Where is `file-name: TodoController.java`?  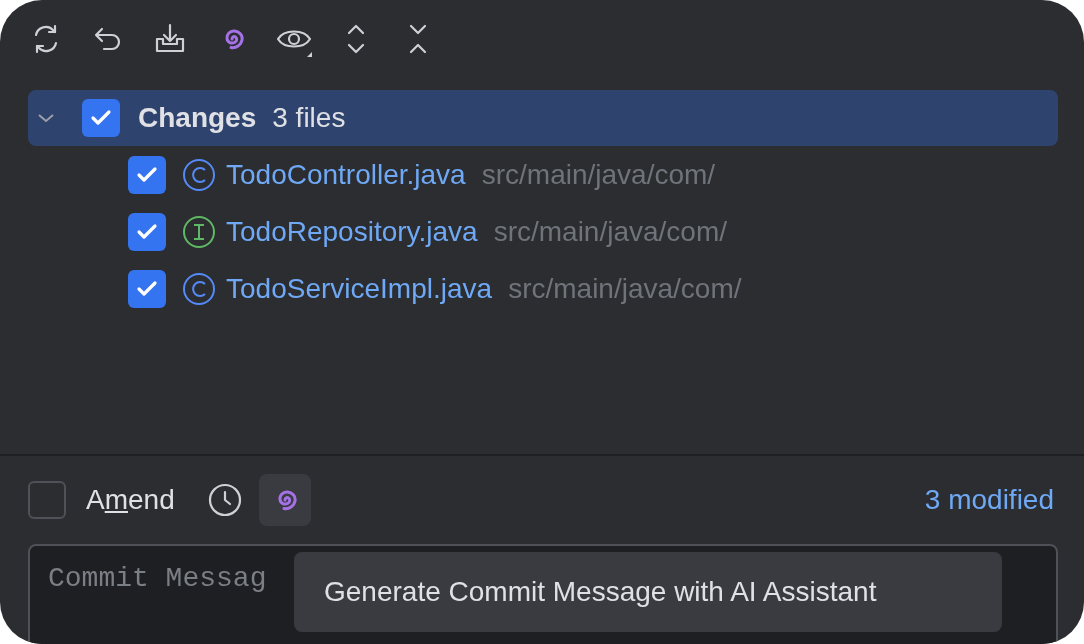 file-name: TodoController.java is located at coordinates (346, 174).